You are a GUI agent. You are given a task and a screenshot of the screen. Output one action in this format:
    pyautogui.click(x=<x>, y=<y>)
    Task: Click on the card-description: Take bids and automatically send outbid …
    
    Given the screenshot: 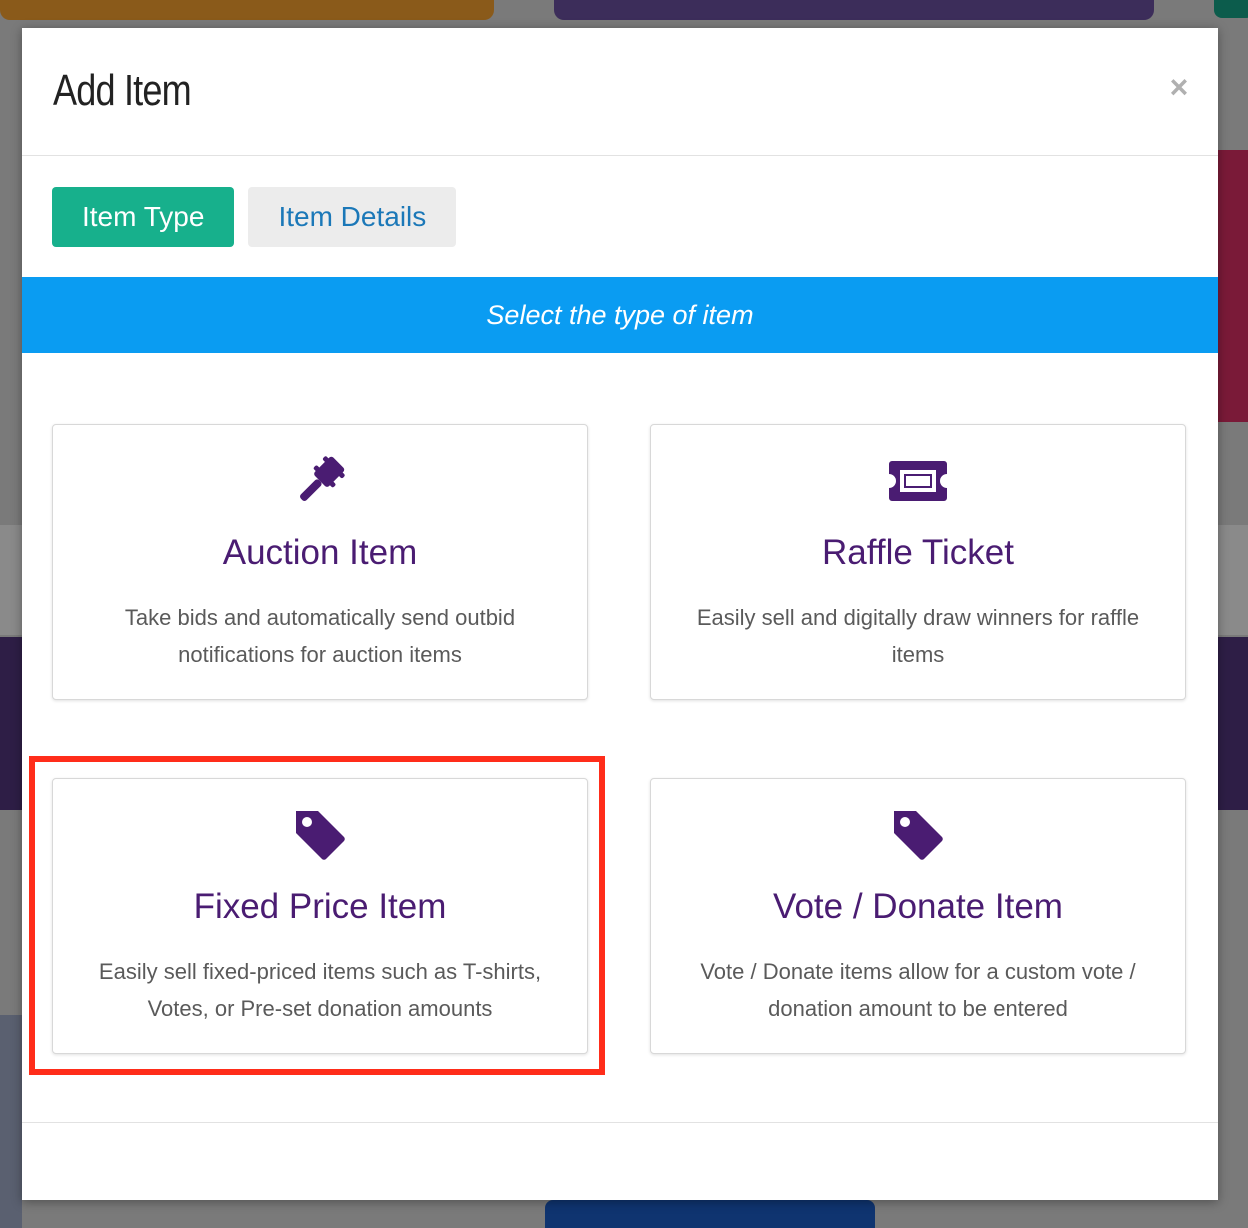 What is the action you would take?
    pyautogui.click(x=320, y=636)
    